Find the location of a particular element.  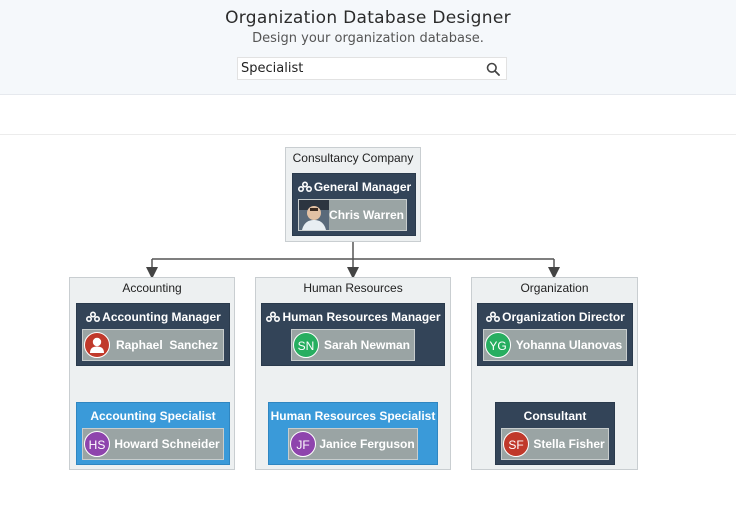

person-howard-schneider: HS Howard Schneider is located at coordinates (153, 444).